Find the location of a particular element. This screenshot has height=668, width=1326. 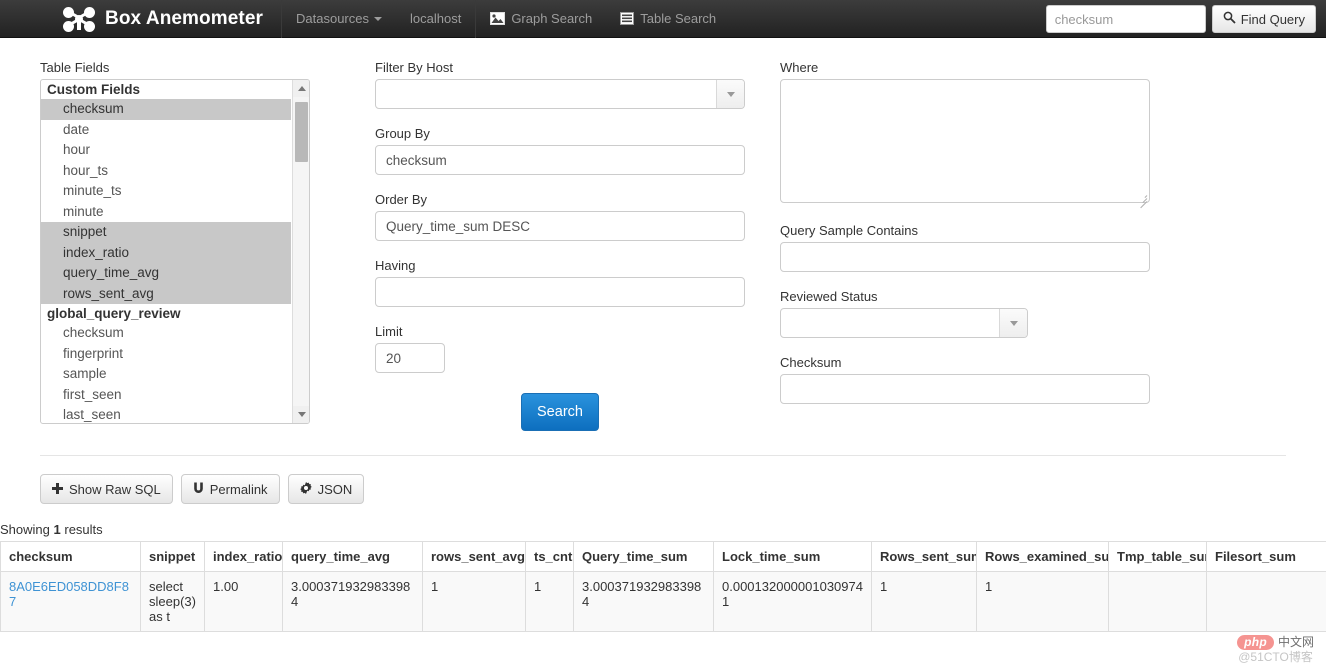

column-header-filesort-sum: Filesort_sum is located at coordinates (1266, 556).